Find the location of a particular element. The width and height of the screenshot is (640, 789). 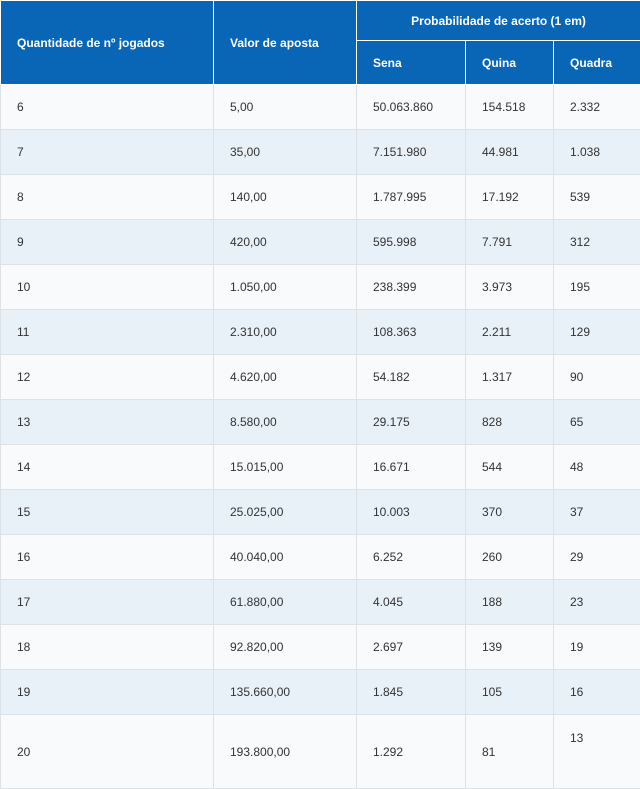

cell-quadra: 37 is located at coordinates (597, 512).